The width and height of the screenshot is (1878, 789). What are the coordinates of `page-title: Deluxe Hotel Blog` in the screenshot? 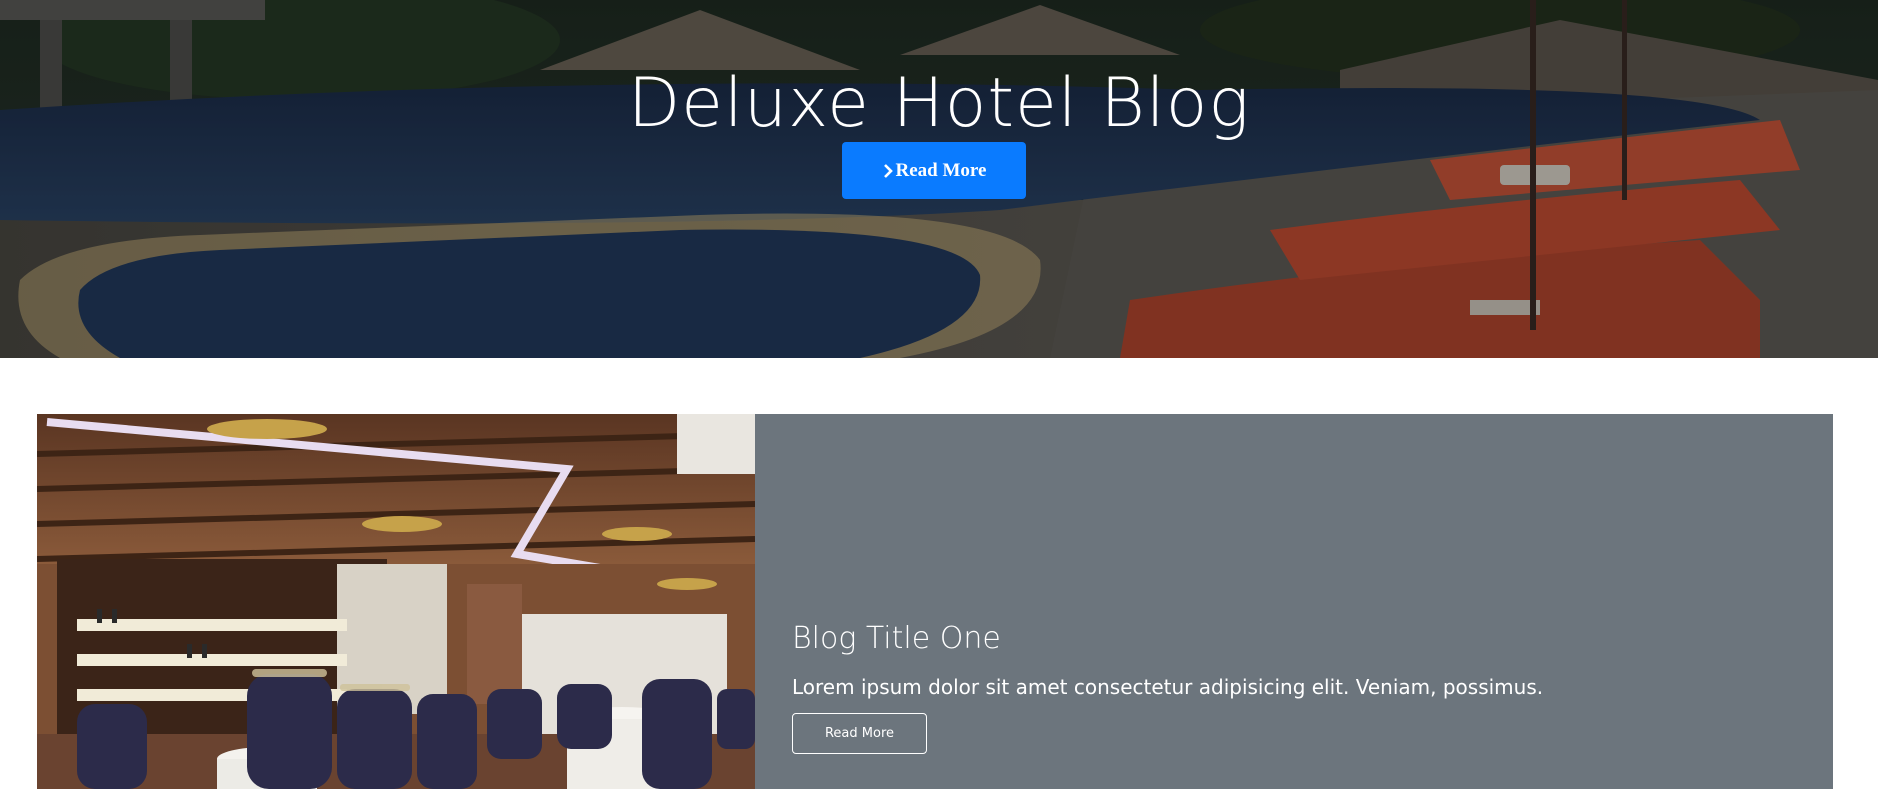 It's located at (939, 103).